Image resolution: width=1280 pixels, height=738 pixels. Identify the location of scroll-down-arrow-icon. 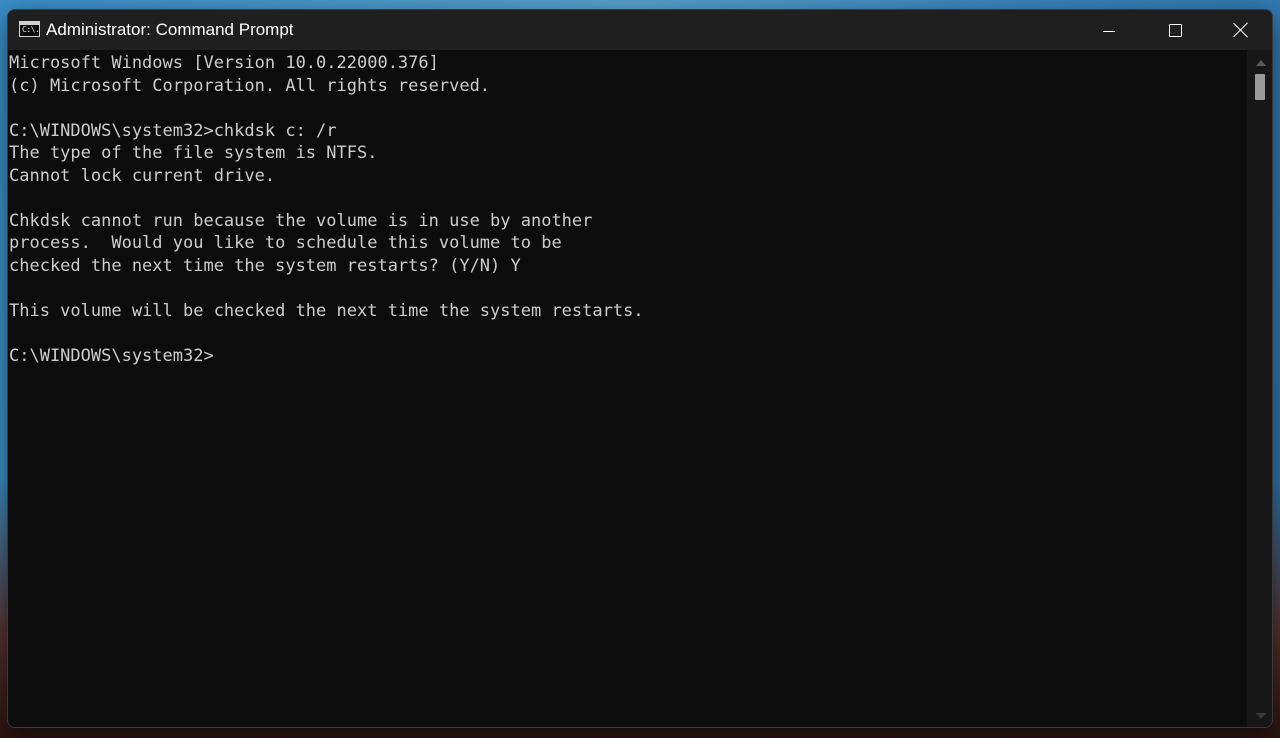
(1261, 716).